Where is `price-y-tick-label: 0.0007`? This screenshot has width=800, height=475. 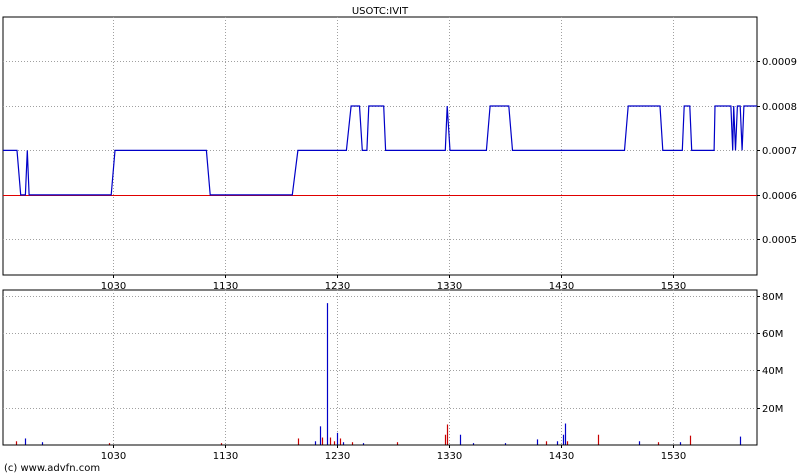
price-y-tick-label: 0.0007 is located at coordinates (779, 151).